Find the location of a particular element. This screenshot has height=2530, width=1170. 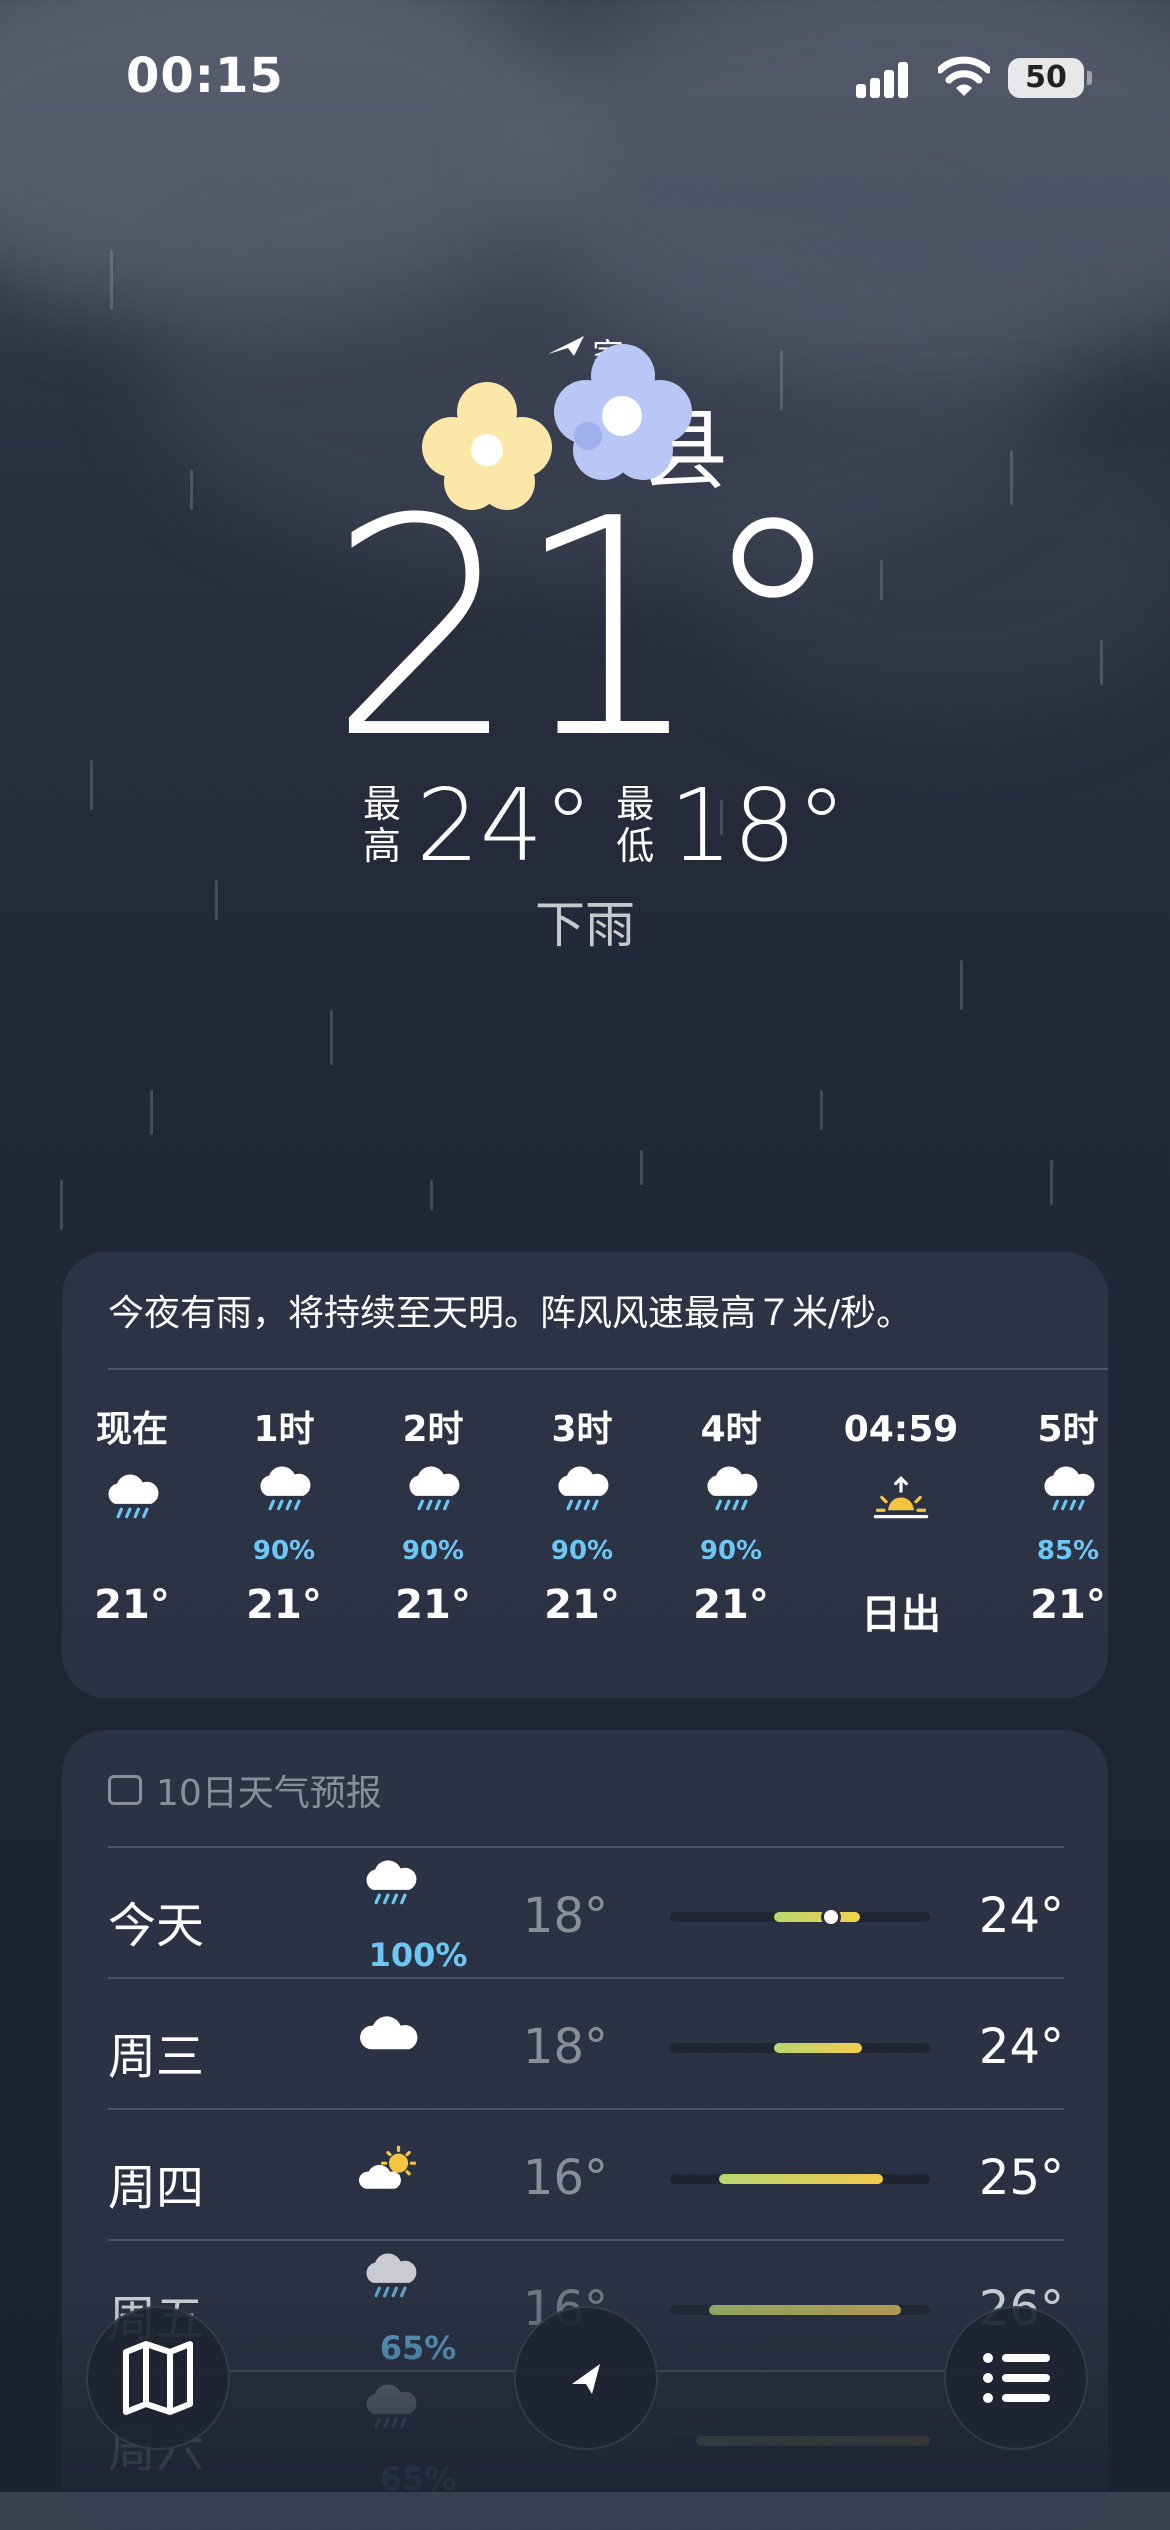

high-low-temperatures: 最高 24° 最低 18° is located at coordinates (613, 825).